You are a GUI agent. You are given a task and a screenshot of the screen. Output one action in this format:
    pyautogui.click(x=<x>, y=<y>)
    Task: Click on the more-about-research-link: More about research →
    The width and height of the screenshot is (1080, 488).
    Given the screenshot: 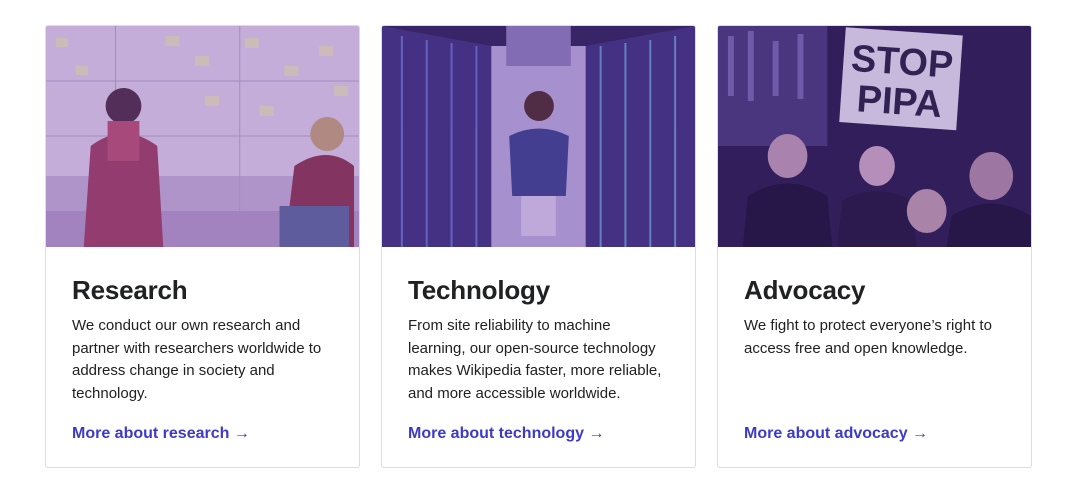 What is the action you would take?
    pyautogui.click(x=161, y=434)
    